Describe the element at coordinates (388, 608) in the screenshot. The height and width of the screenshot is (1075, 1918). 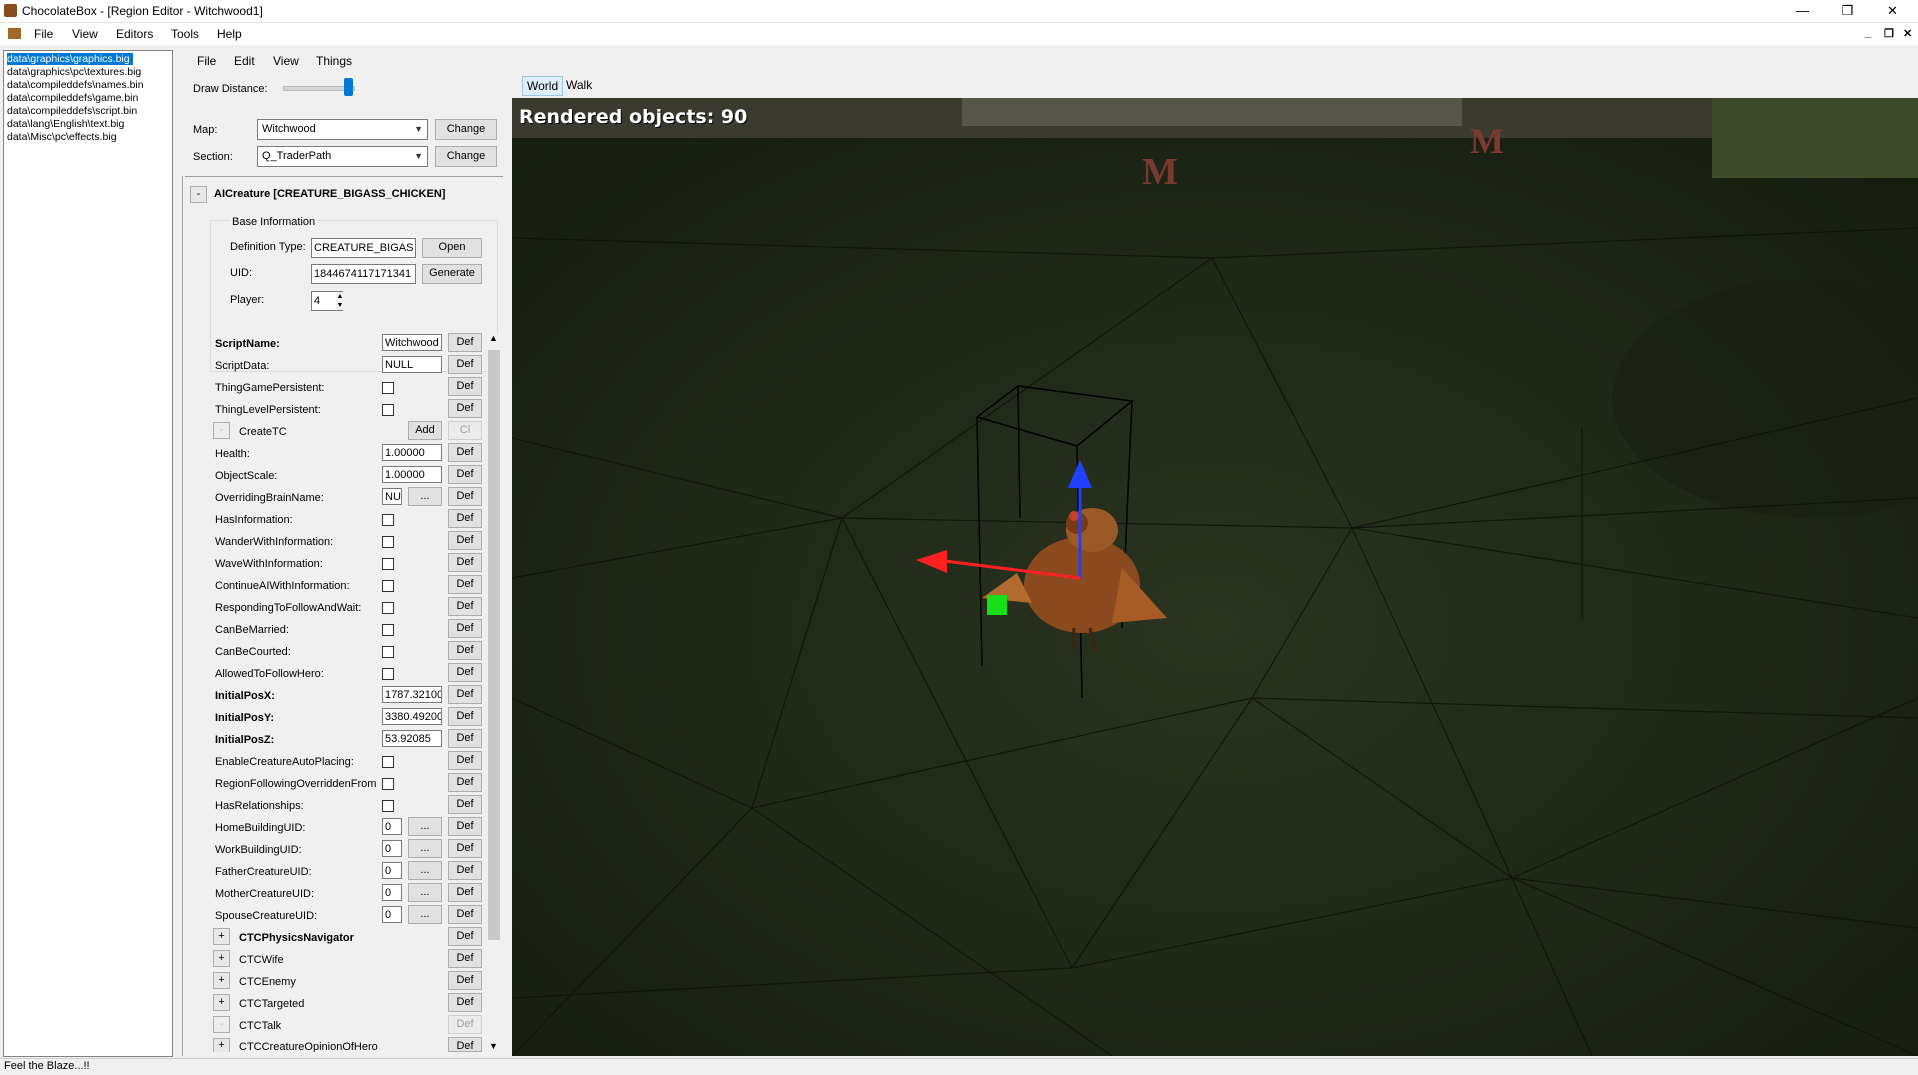
I see `responding-follow-checkbox` at that location.